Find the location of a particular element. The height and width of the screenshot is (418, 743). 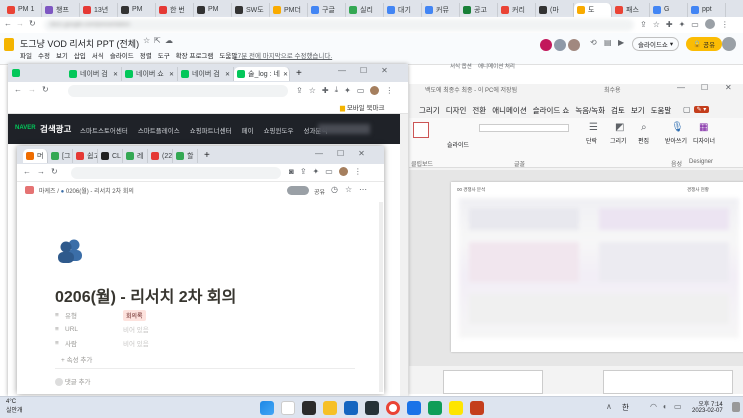

browser-tab: 대기 is located at coordinates (403, 9).